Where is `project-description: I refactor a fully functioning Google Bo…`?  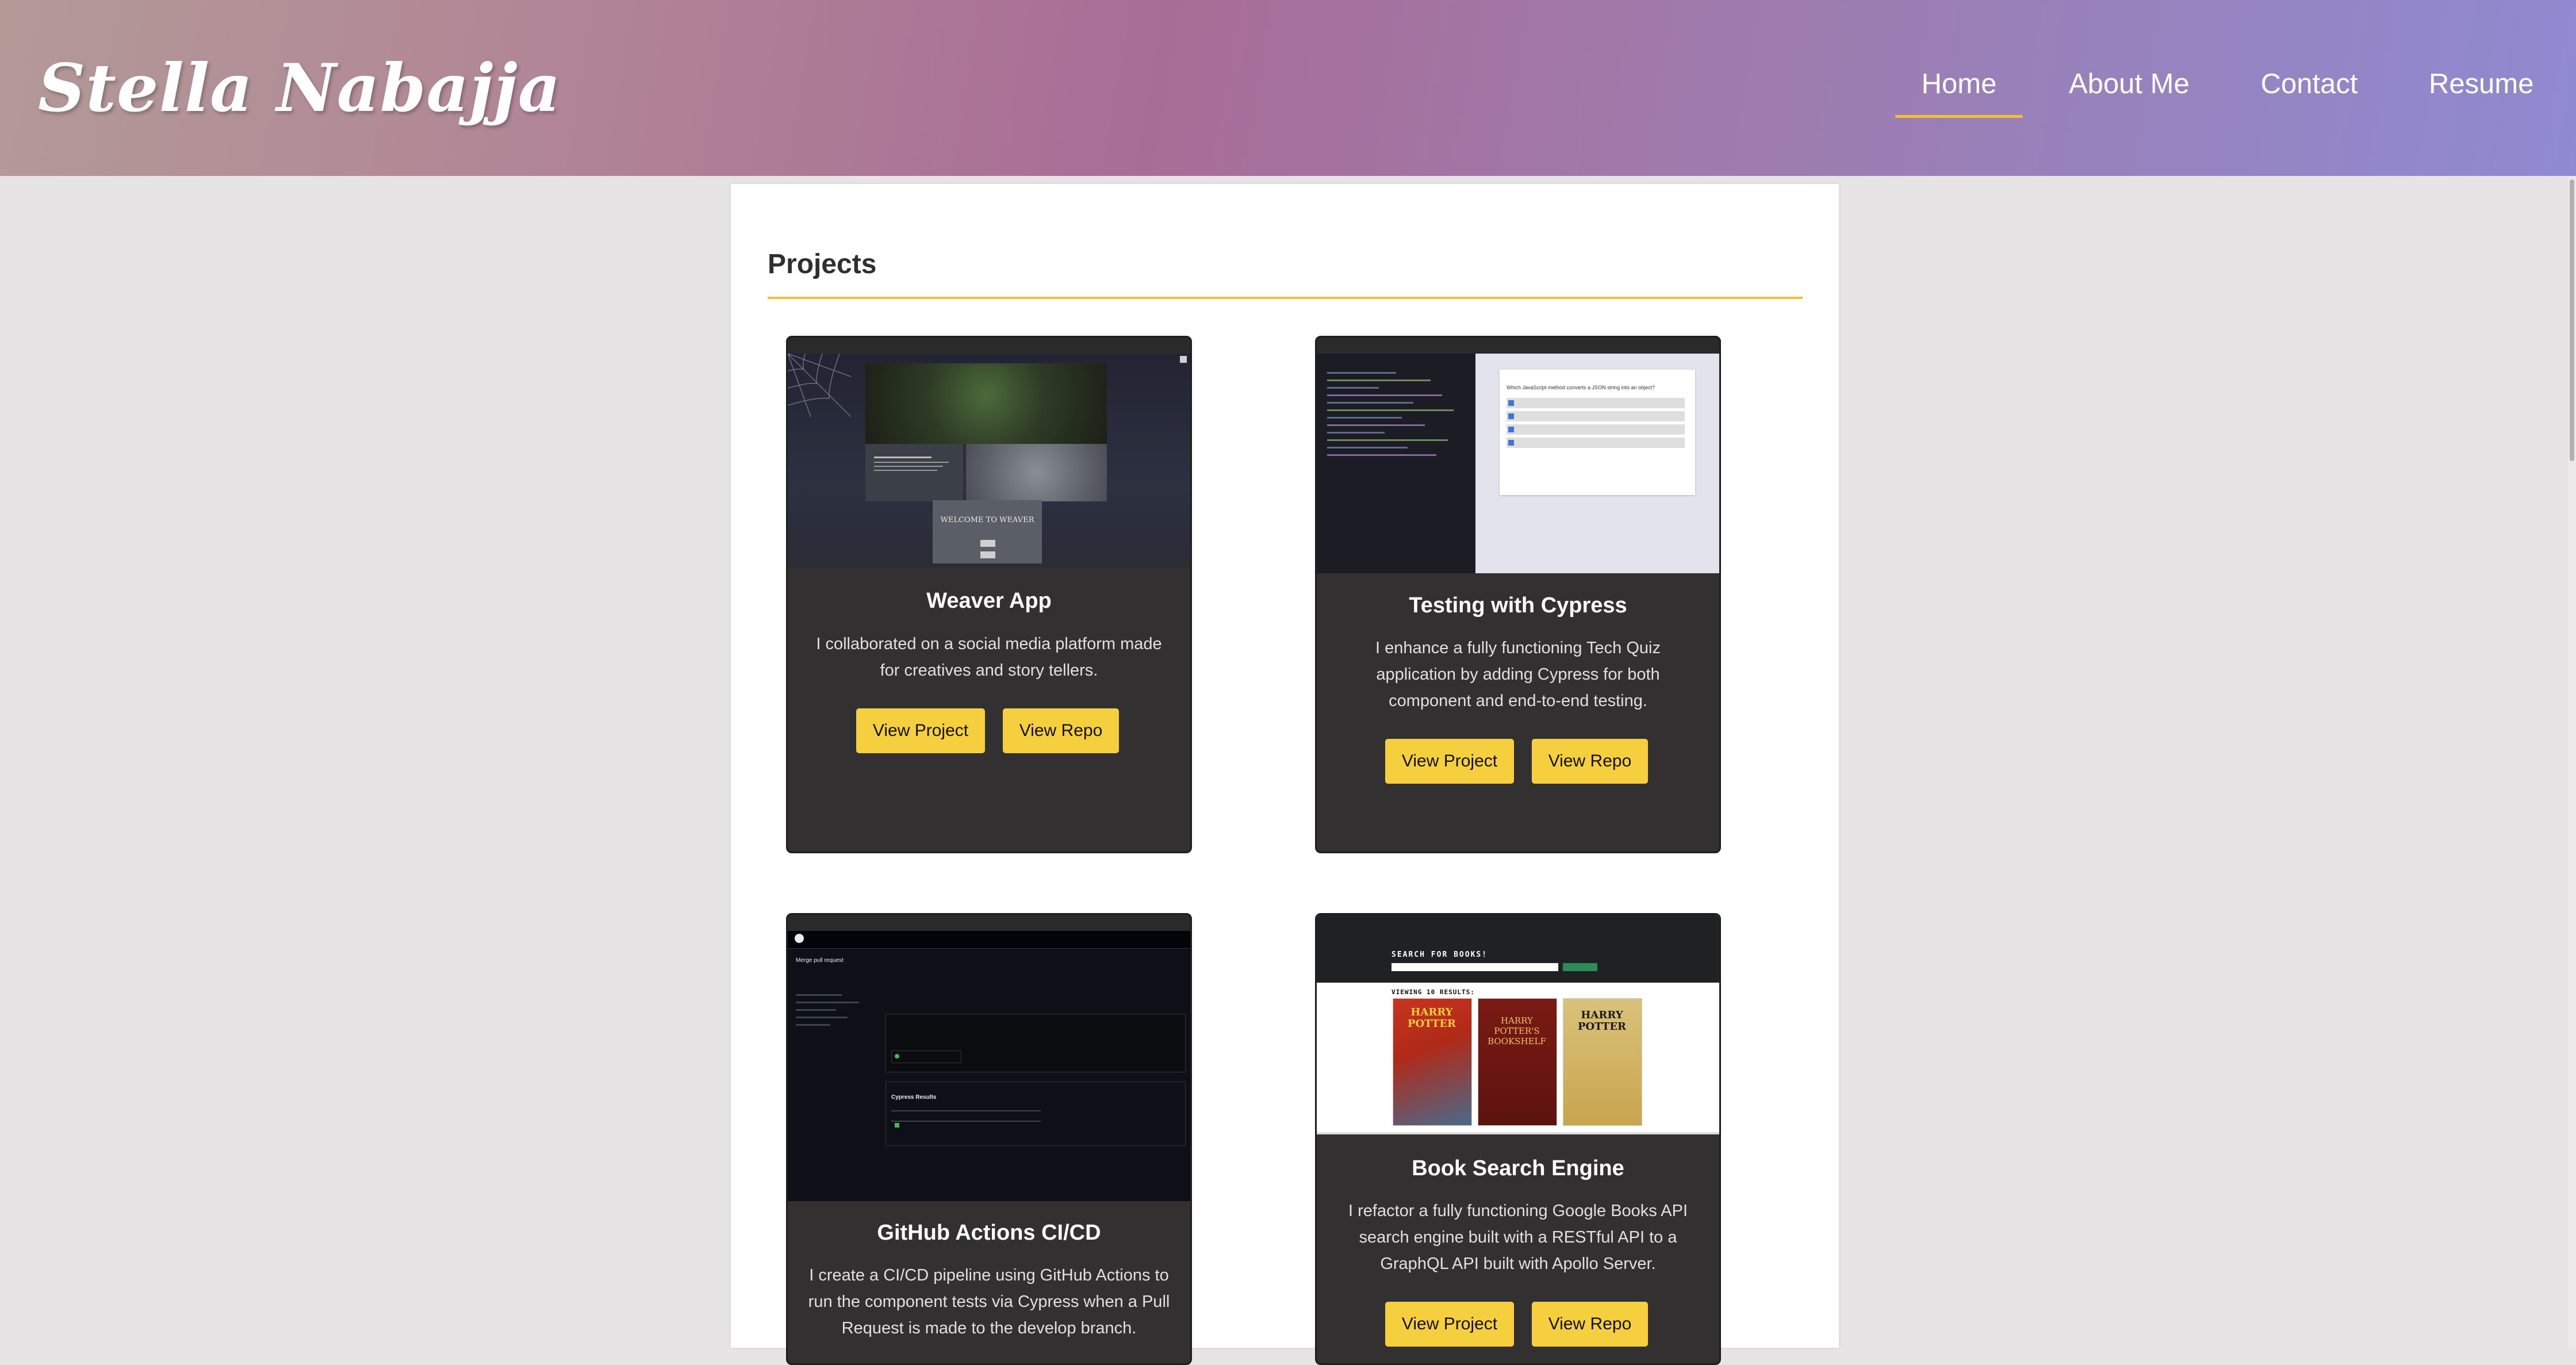 project-description: I refactor a fully functioning Google Bo… is located at coordinates (1518, 1237).